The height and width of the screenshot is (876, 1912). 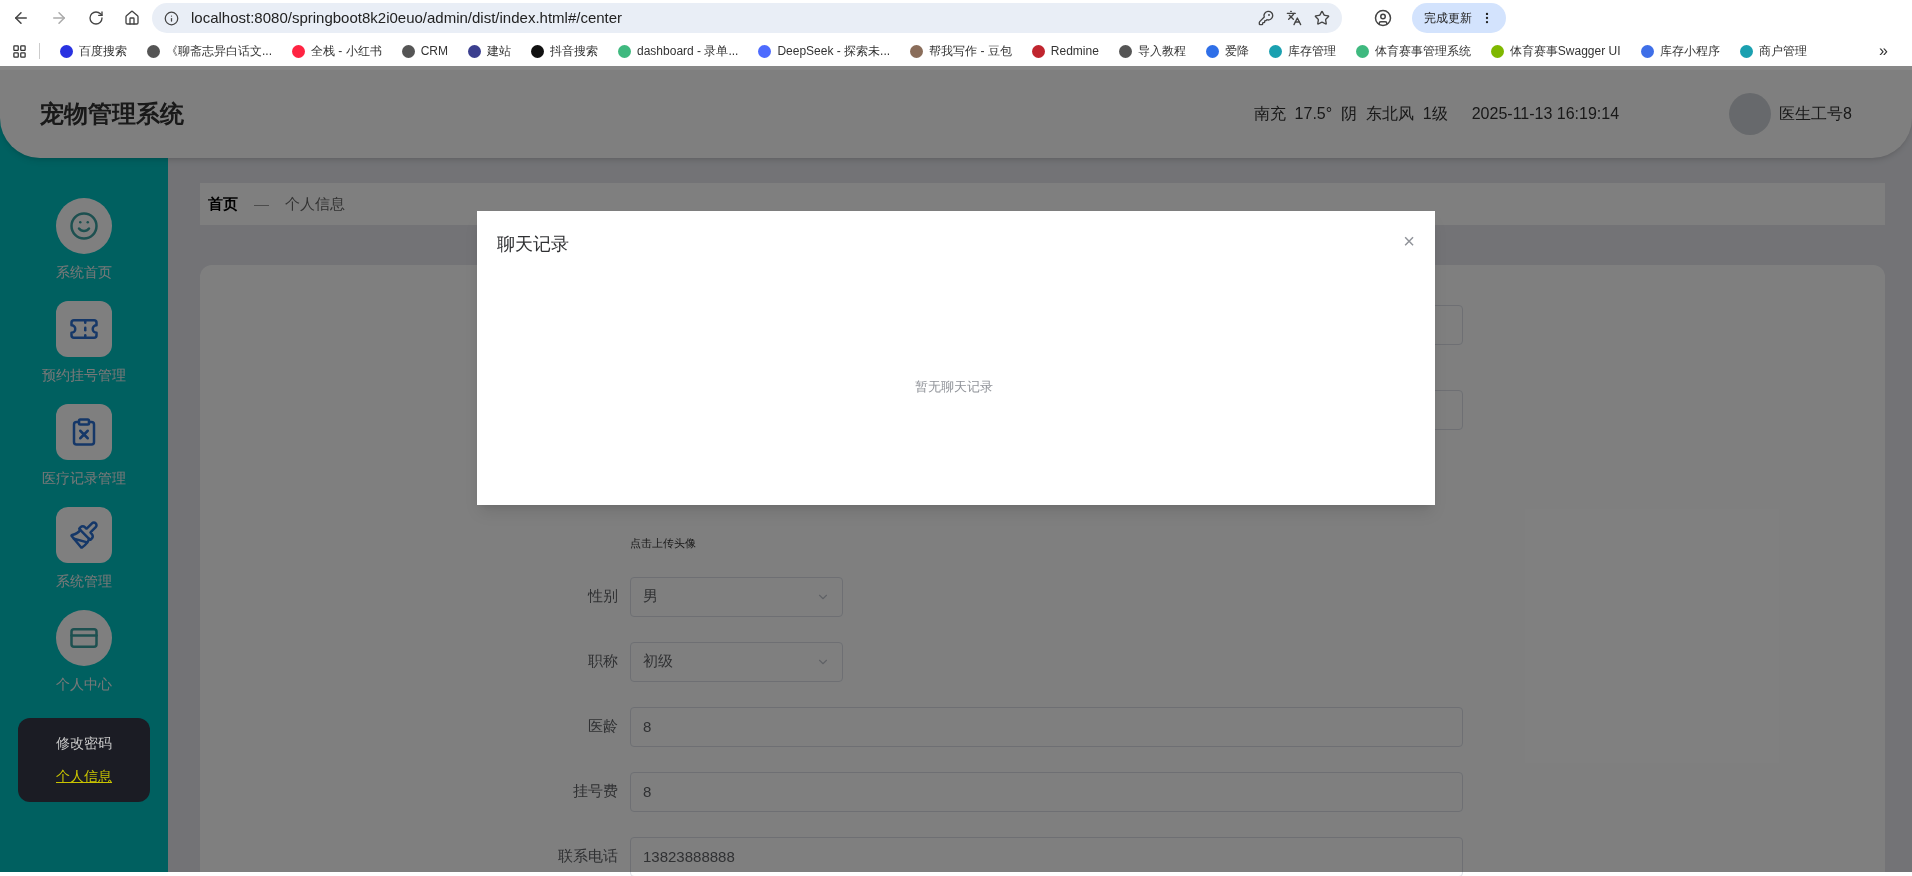 What do you see at coordinates (603, 661) in the screenshot?
I see `field-label: 职称` at bounding box center [603, 661].